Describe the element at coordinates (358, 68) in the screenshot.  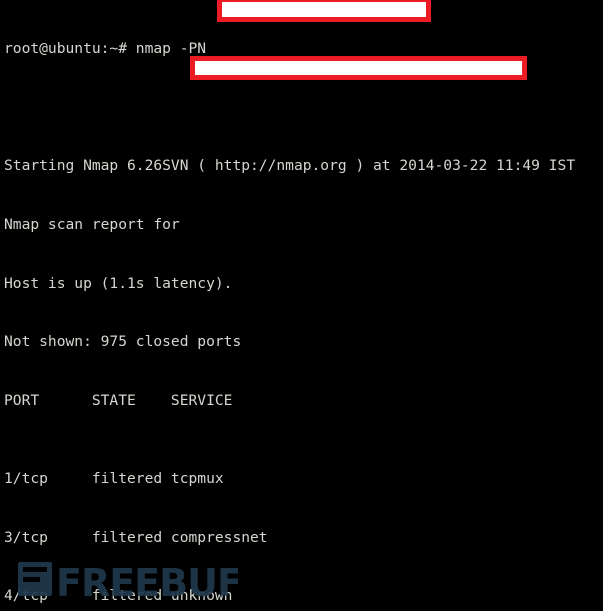
I see `redaction-box-host-target` at that location.